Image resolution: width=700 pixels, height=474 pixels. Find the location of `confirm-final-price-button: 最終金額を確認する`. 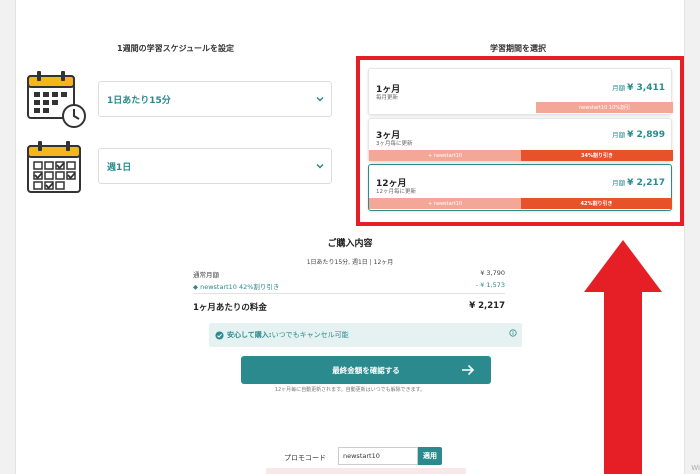

confirm-final-price-button: 最終金額を確認する is located at coordinates (366, 370).